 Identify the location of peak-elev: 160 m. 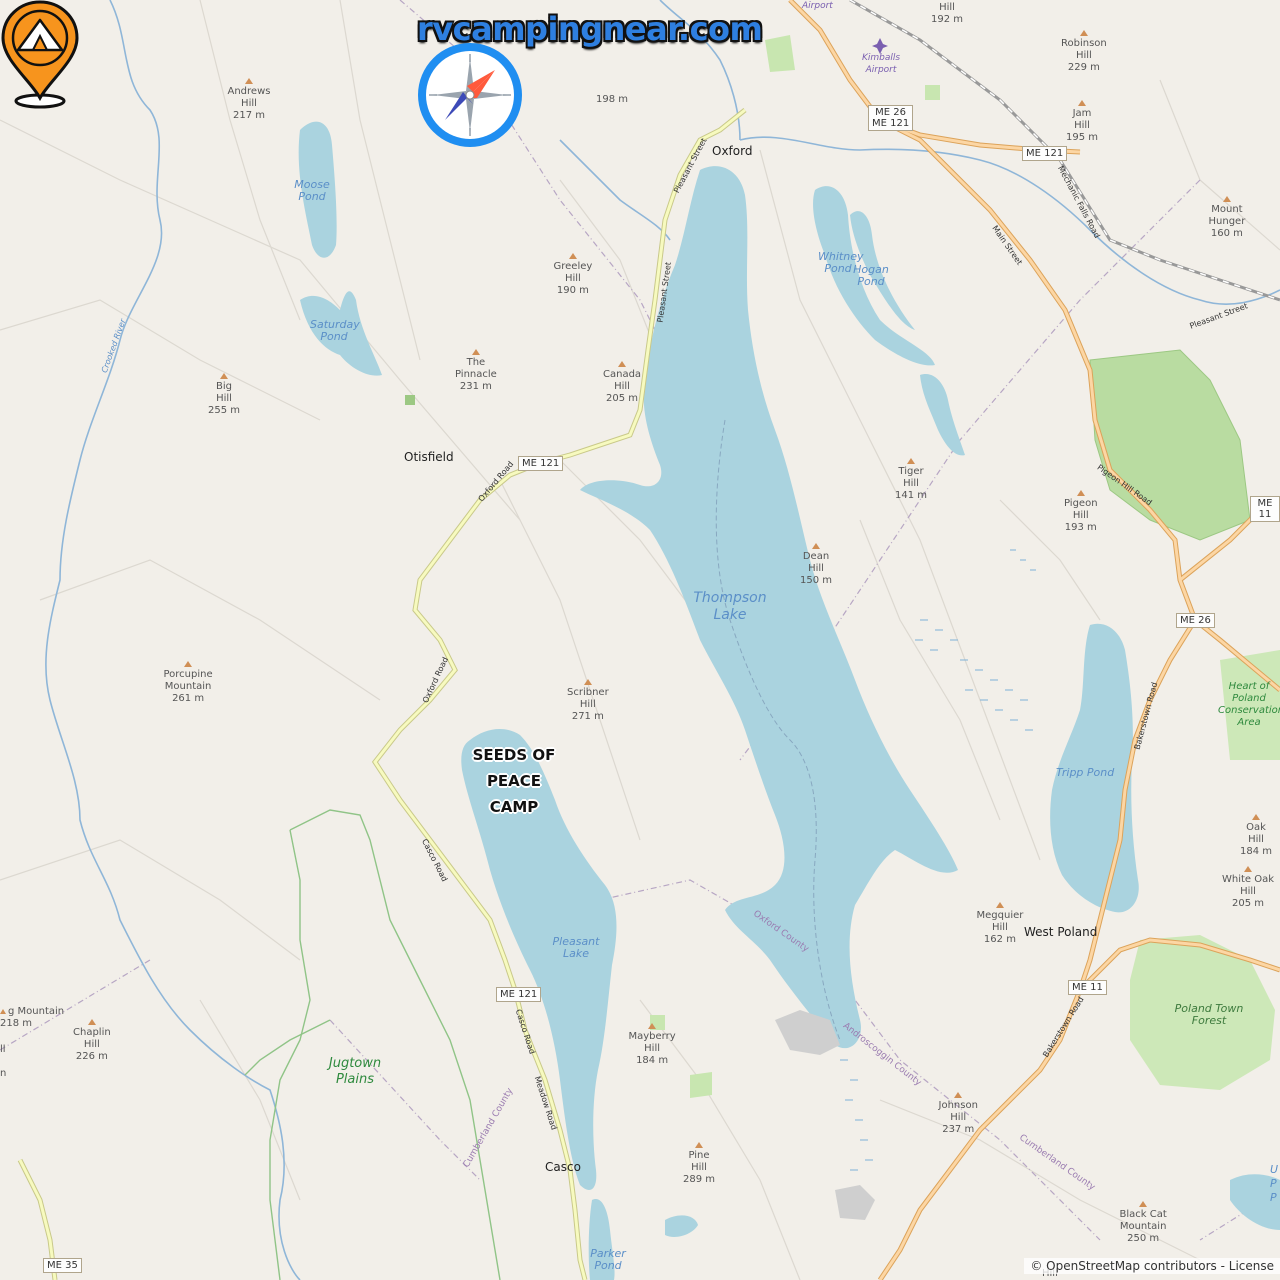
(1226, 233).